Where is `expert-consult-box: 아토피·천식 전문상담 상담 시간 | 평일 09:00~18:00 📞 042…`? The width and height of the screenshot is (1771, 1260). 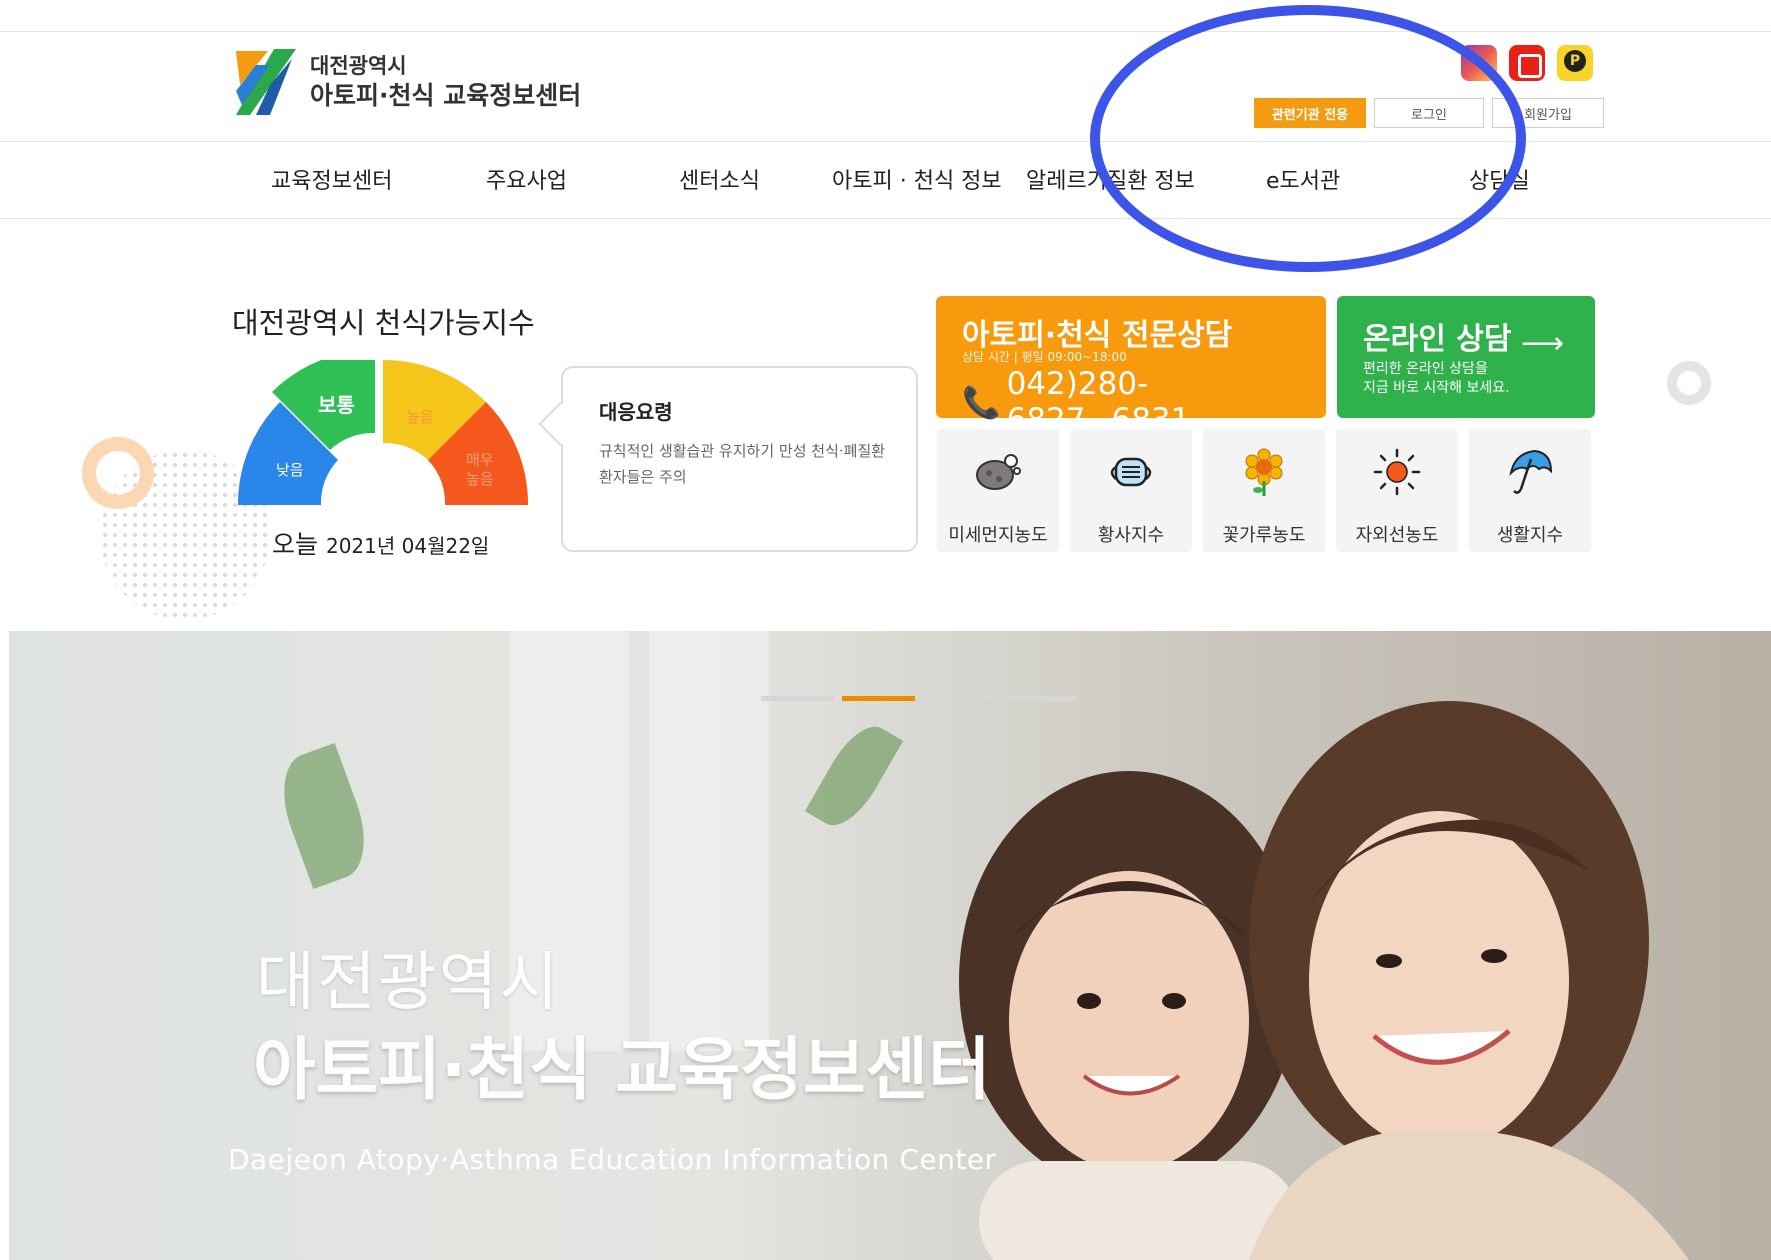
expert-consult-box: 아토피·천식 전문상담 상담 시간 | 평일 09:00~18:00 📞 042… is located at coordinates (1131, 367).